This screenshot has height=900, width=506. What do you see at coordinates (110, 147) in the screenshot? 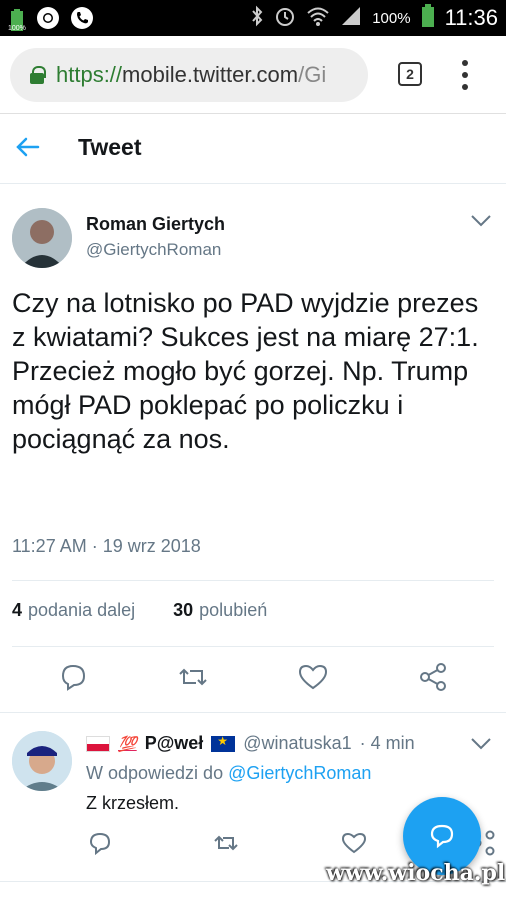
I see `page-title: Tweet` at bounding box center [110, 147].